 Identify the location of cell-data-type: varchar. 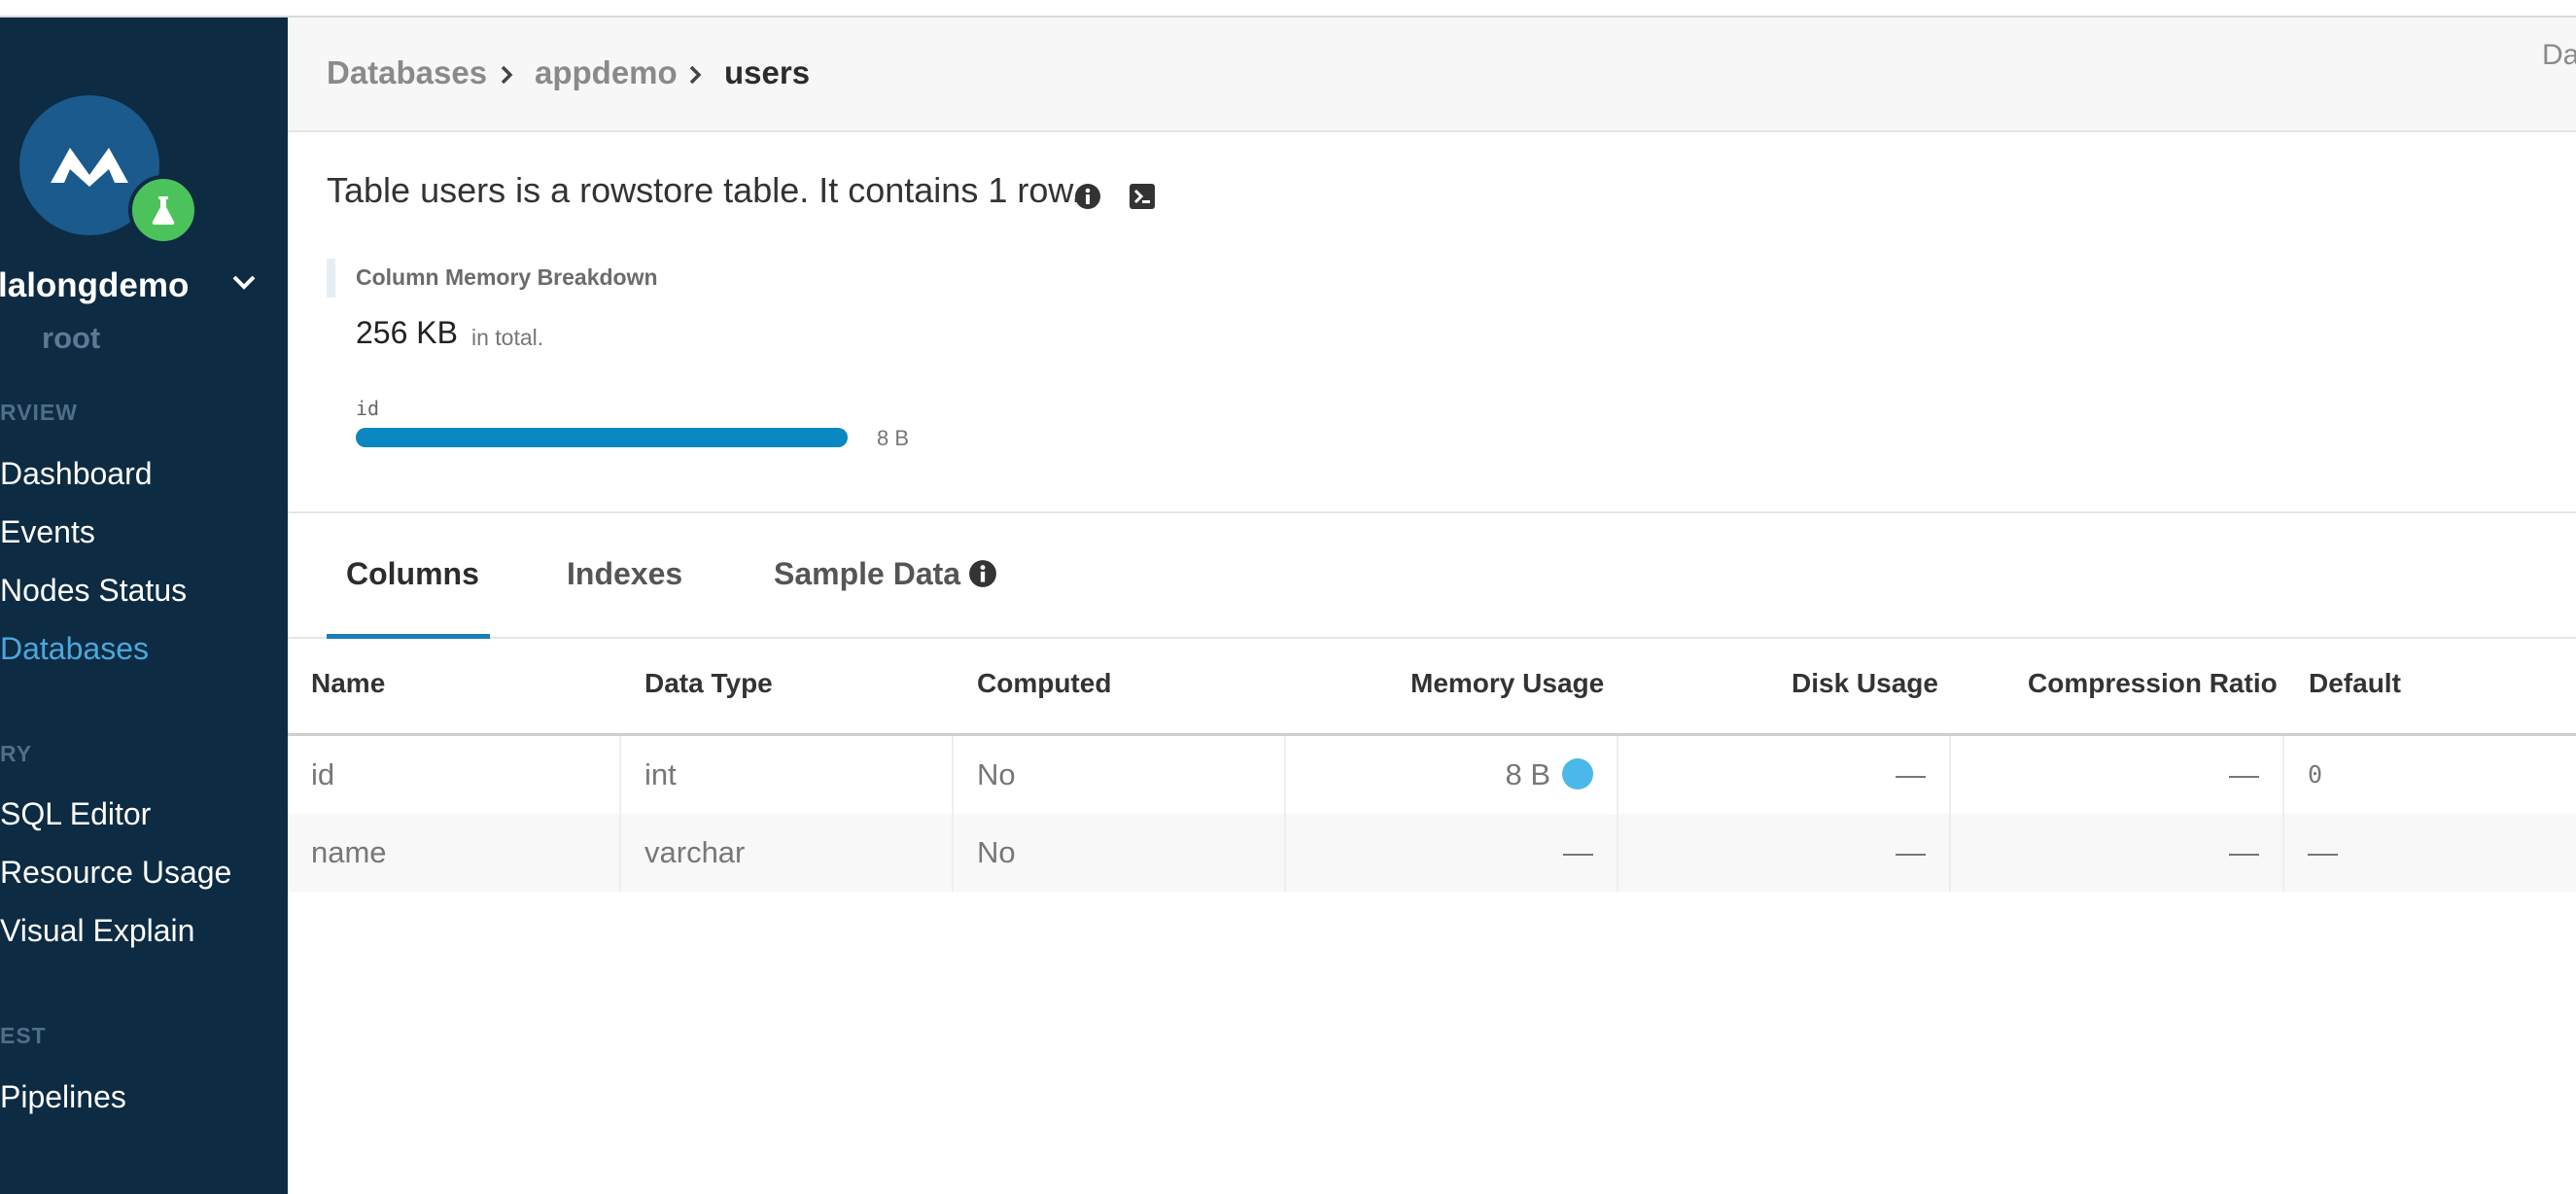
(787, 853).